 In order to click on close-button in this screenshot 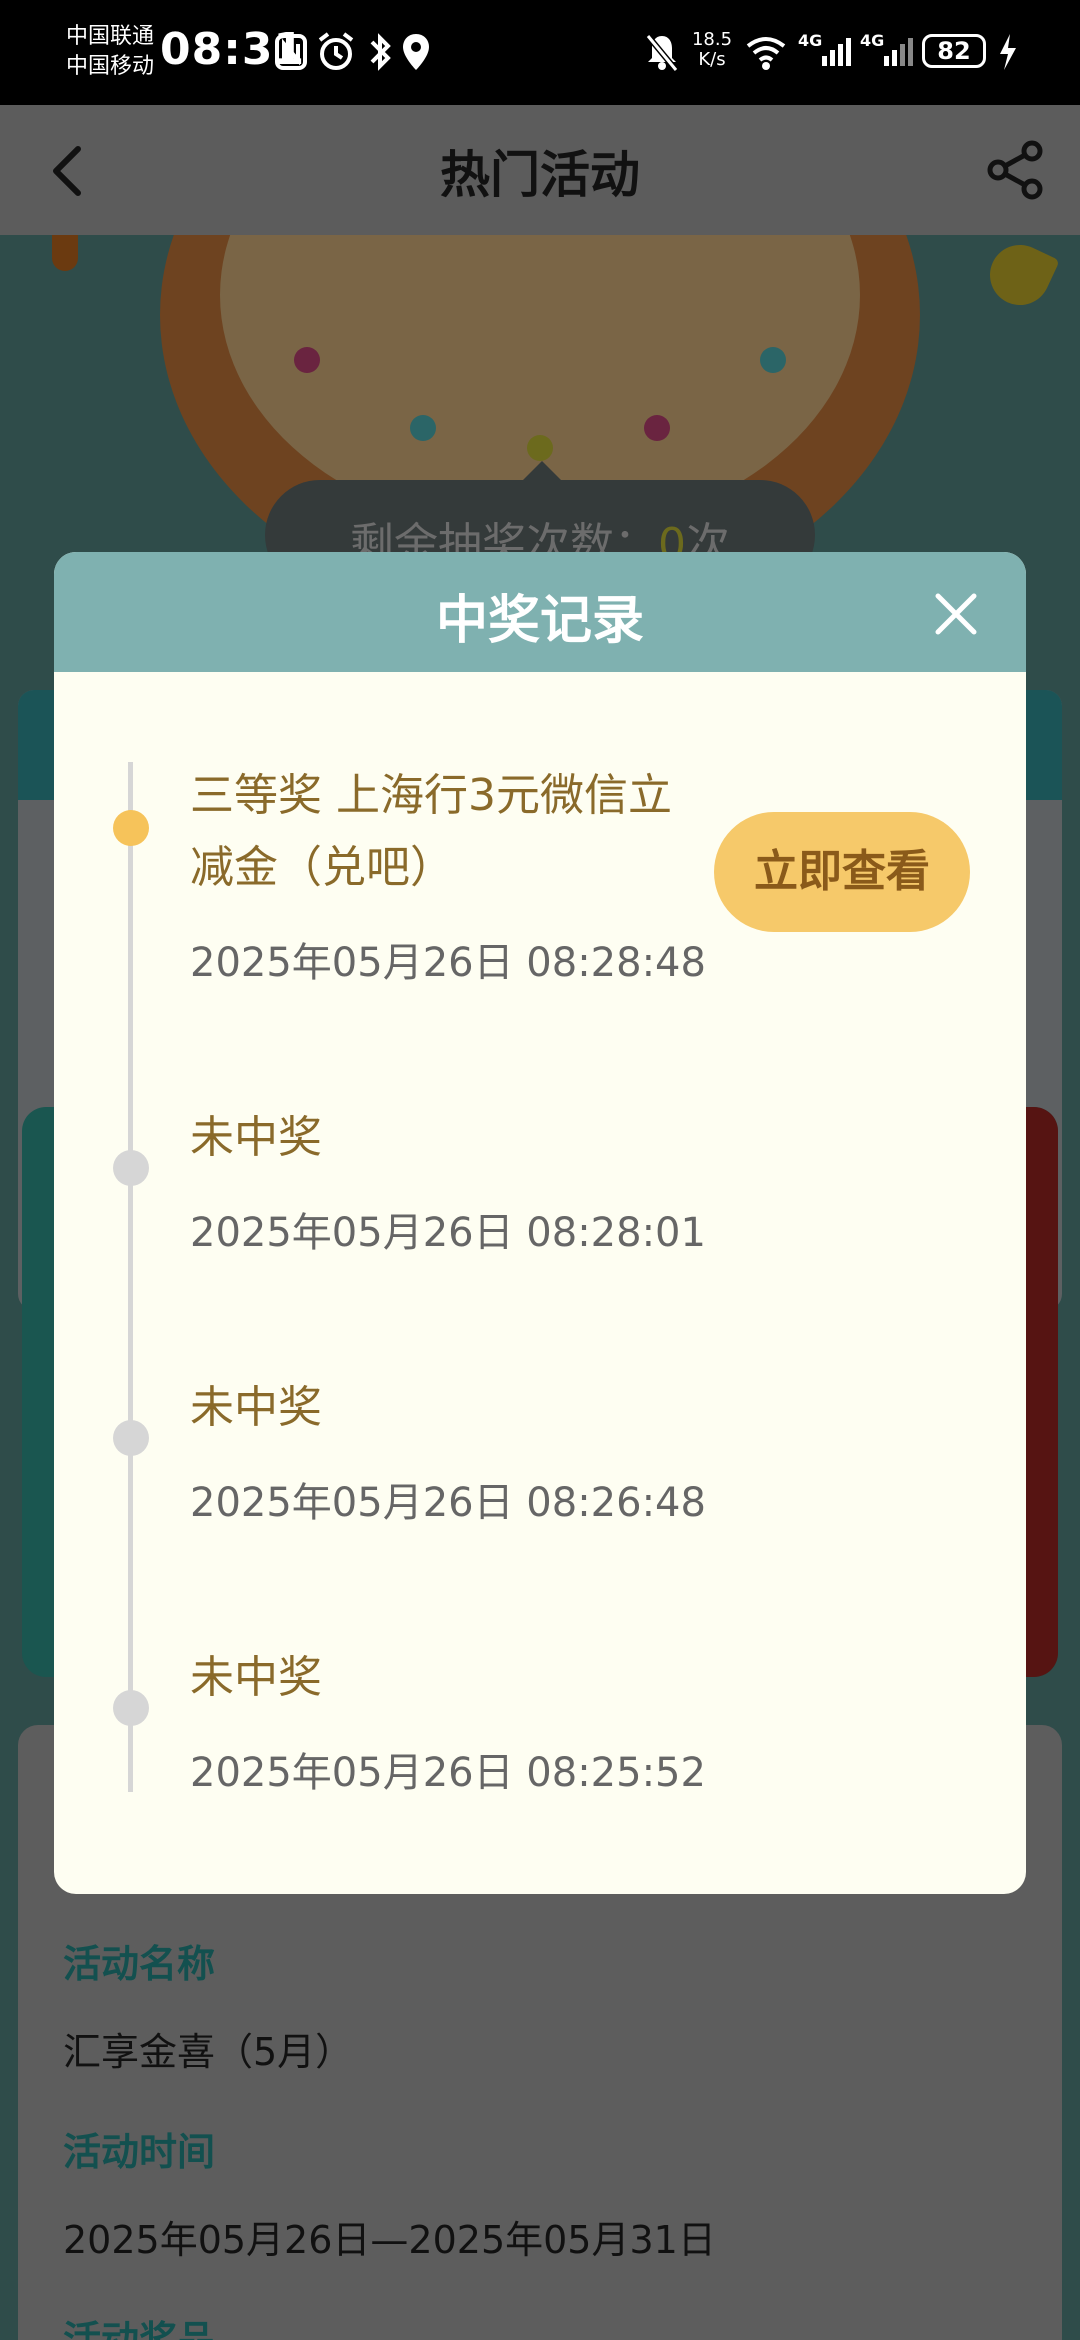, I will do `click(956, 614)`.